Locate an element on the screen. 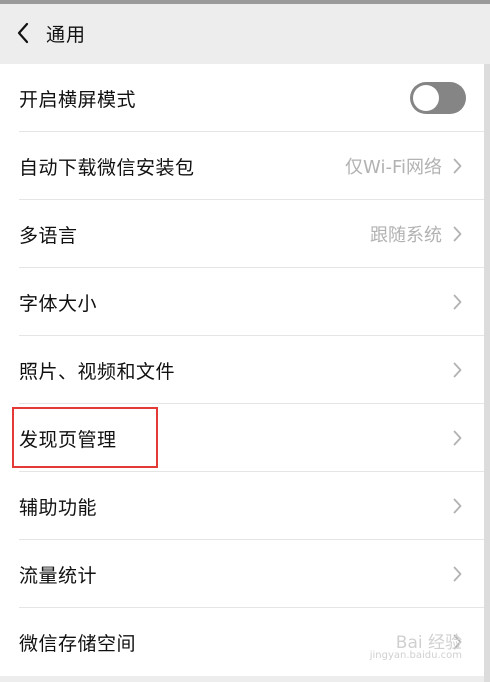 Image resolution: width=490 pixels, height=682 pixels. setting-label: 开启横屏模式 is located at coordinates (78, 99).